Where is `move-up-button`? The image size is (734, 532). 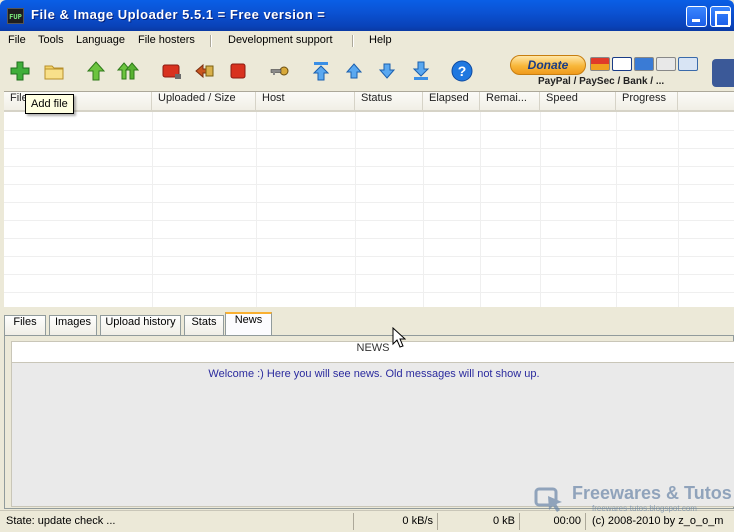 move-up-button is located at coordinates (354, 71).